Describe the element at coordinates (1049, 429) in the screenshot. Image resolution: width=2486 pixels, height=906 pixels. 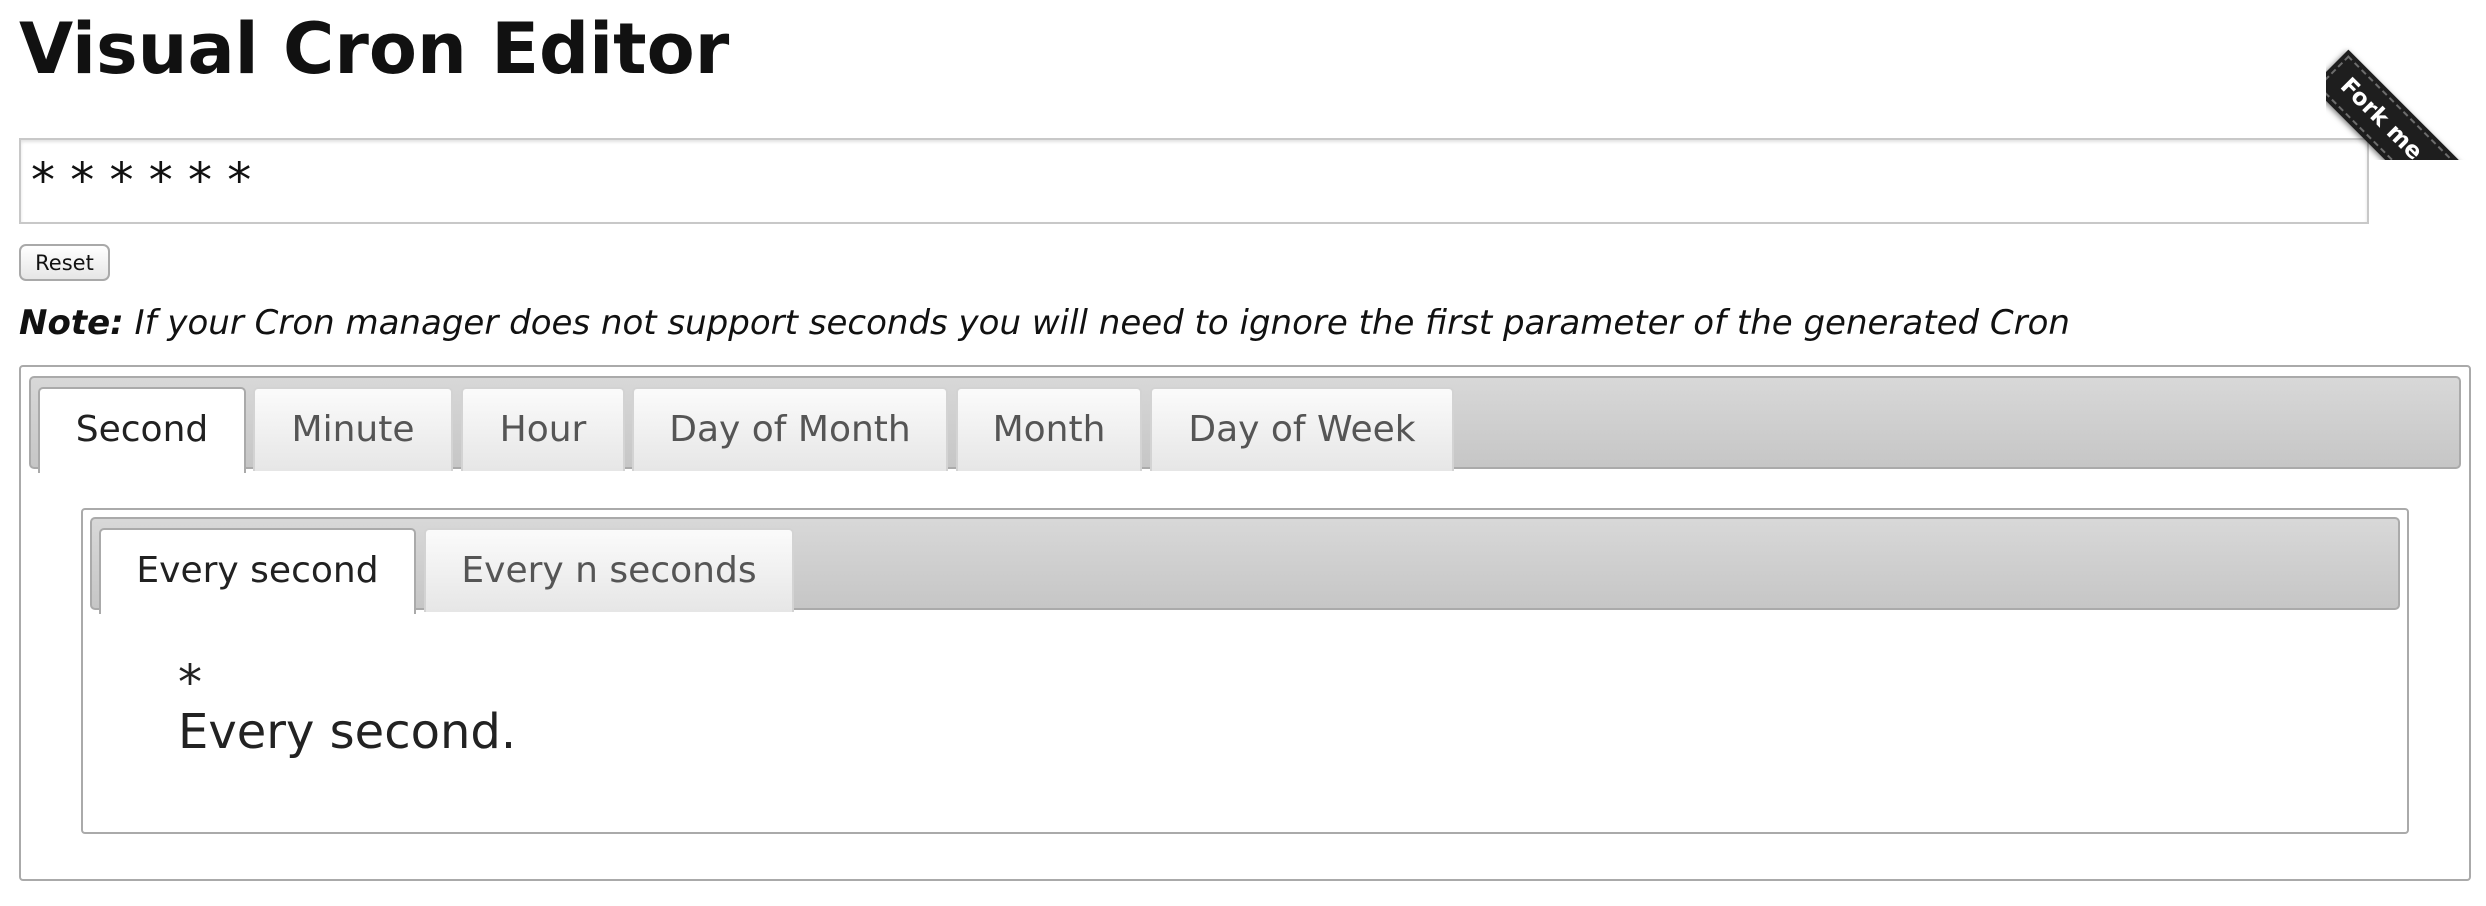
I see `tab-month: Month` at that location.